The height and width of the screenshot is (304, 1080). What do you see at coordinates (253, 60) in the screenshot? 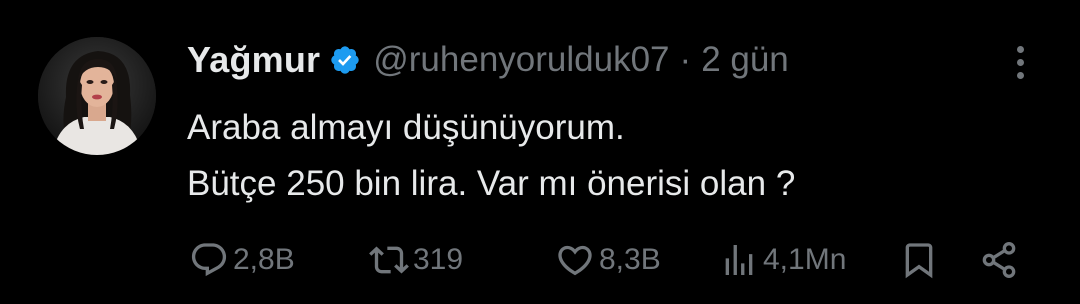
I see `display-name: Yağmur` at bounding box center [253, 60].